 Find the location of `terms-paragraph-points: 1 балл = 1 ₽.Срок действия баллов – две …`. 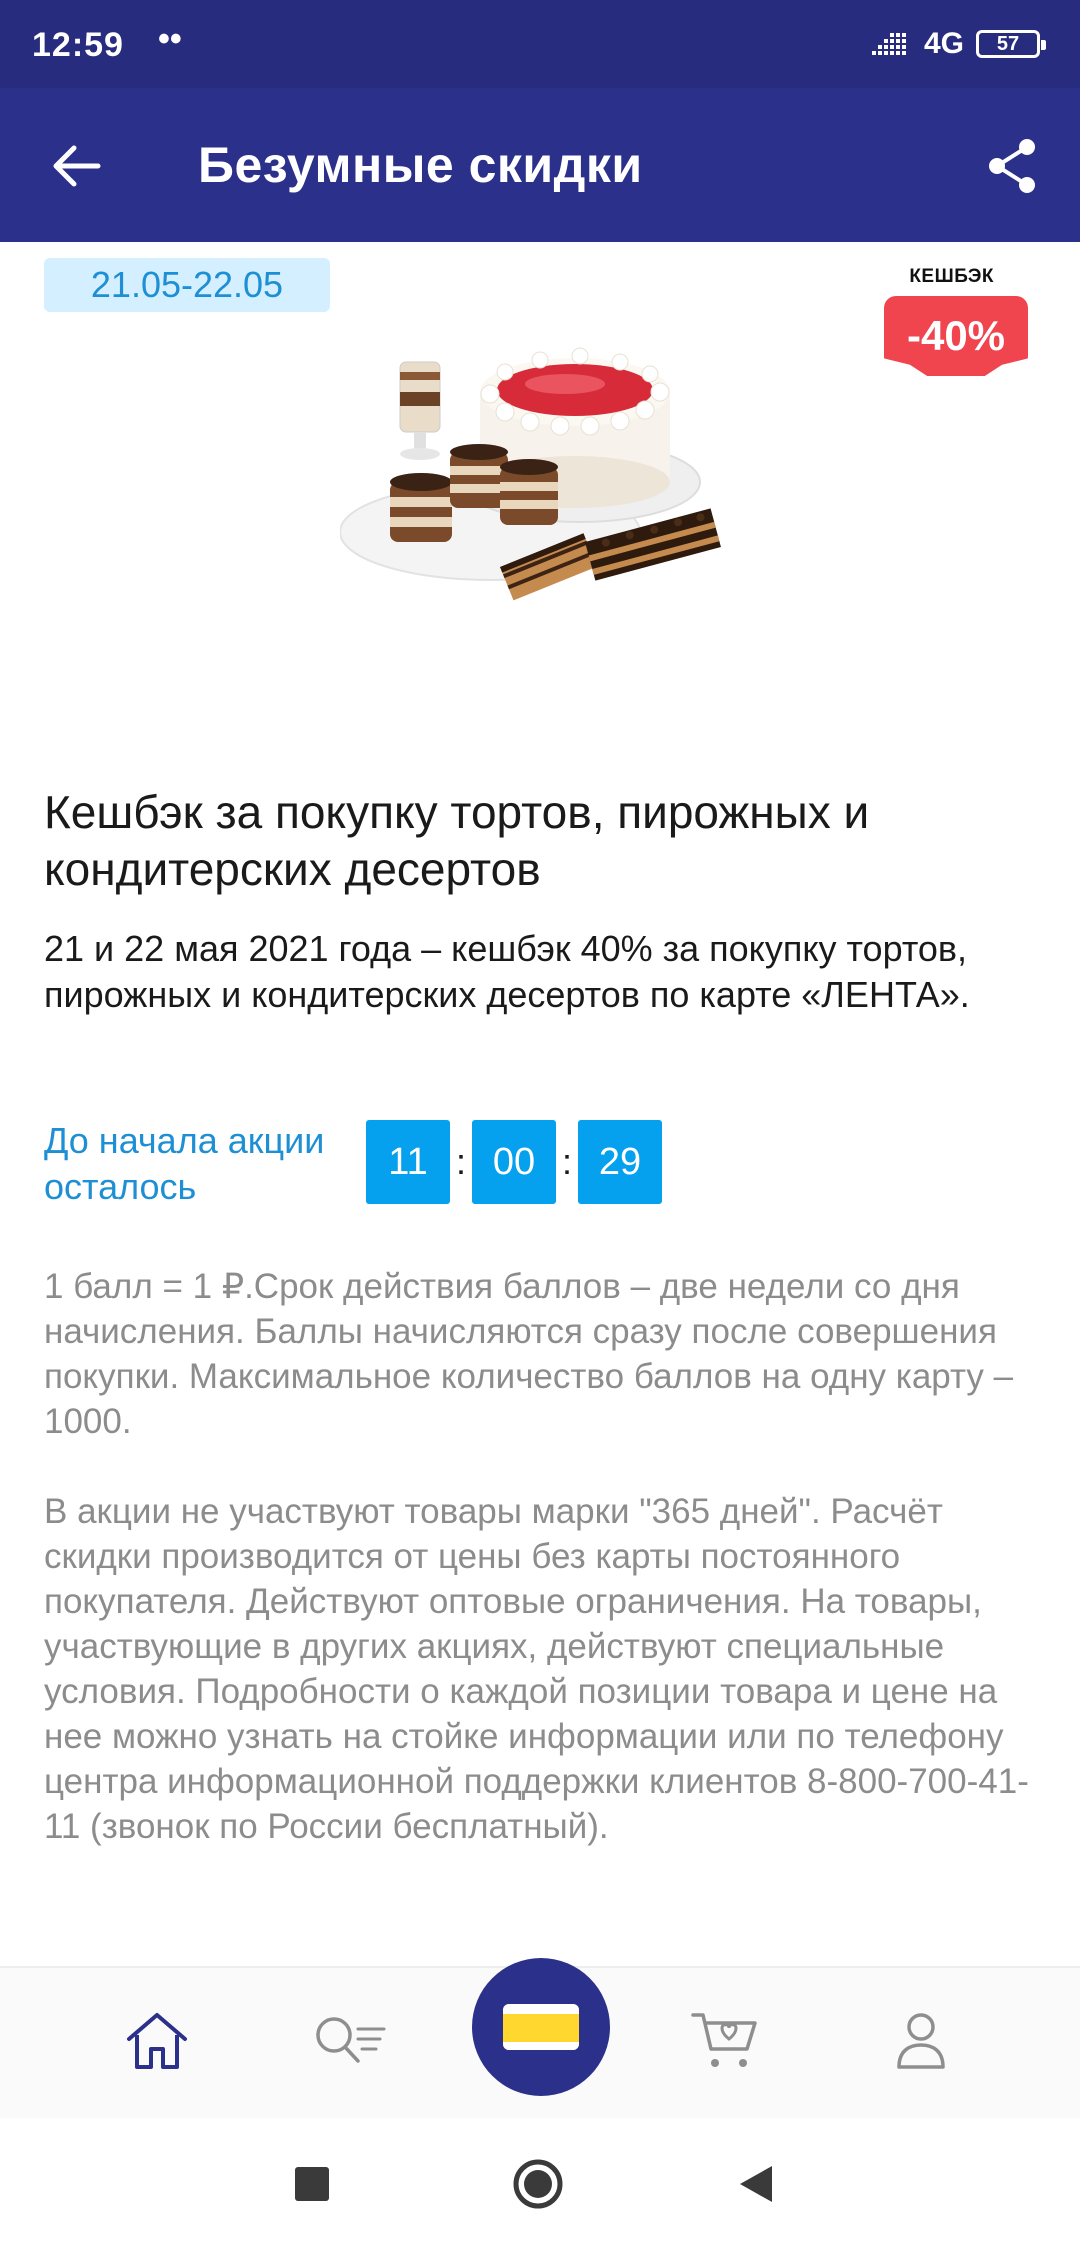

terms-paragraph-points: 1 балл = 1 ₽.Срок действия баллов – две … is located at coordinates (529, 1354).